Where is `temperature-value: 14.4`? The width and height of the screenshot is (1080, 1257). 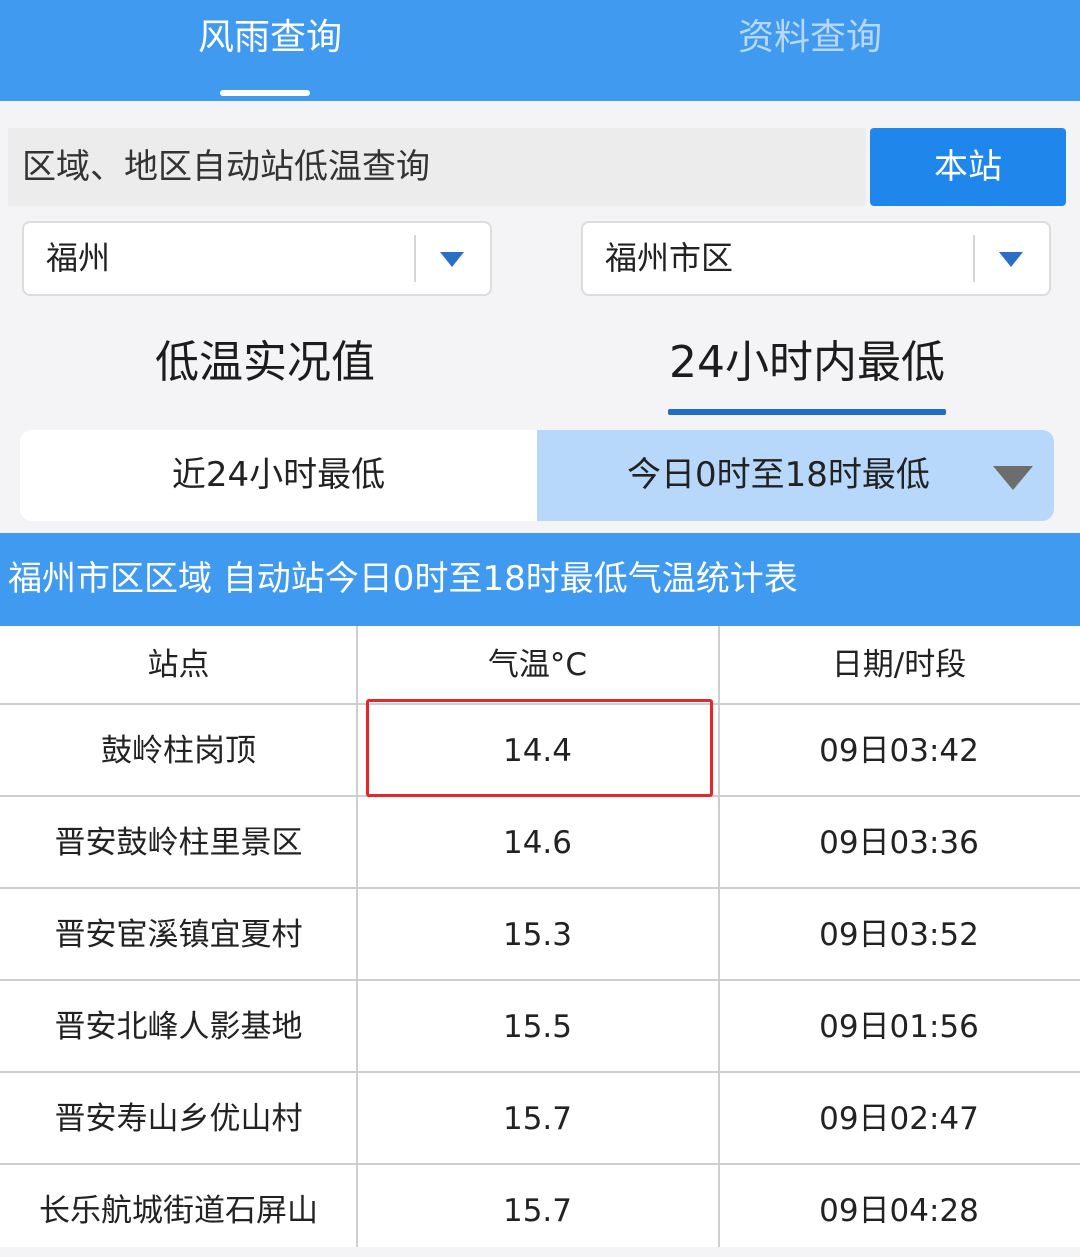
temperature-value: 14.4 is located at coordinates (537, 751).